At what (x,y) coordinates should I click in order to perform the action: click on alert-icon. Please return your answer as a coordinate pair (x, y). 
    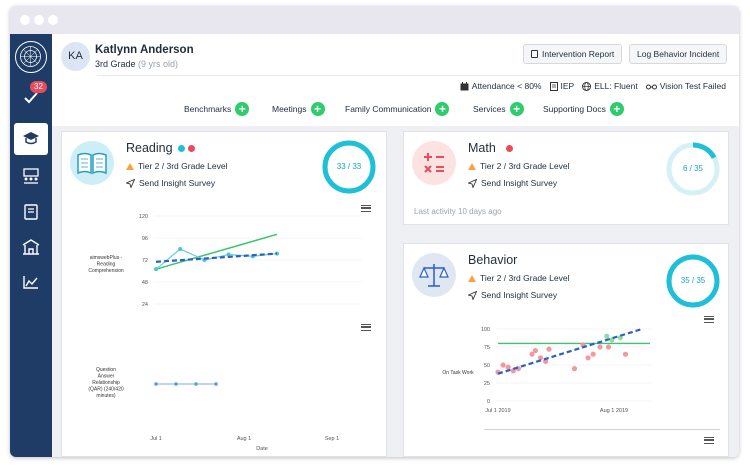
    Looking at the image, I should click on (191, 148).